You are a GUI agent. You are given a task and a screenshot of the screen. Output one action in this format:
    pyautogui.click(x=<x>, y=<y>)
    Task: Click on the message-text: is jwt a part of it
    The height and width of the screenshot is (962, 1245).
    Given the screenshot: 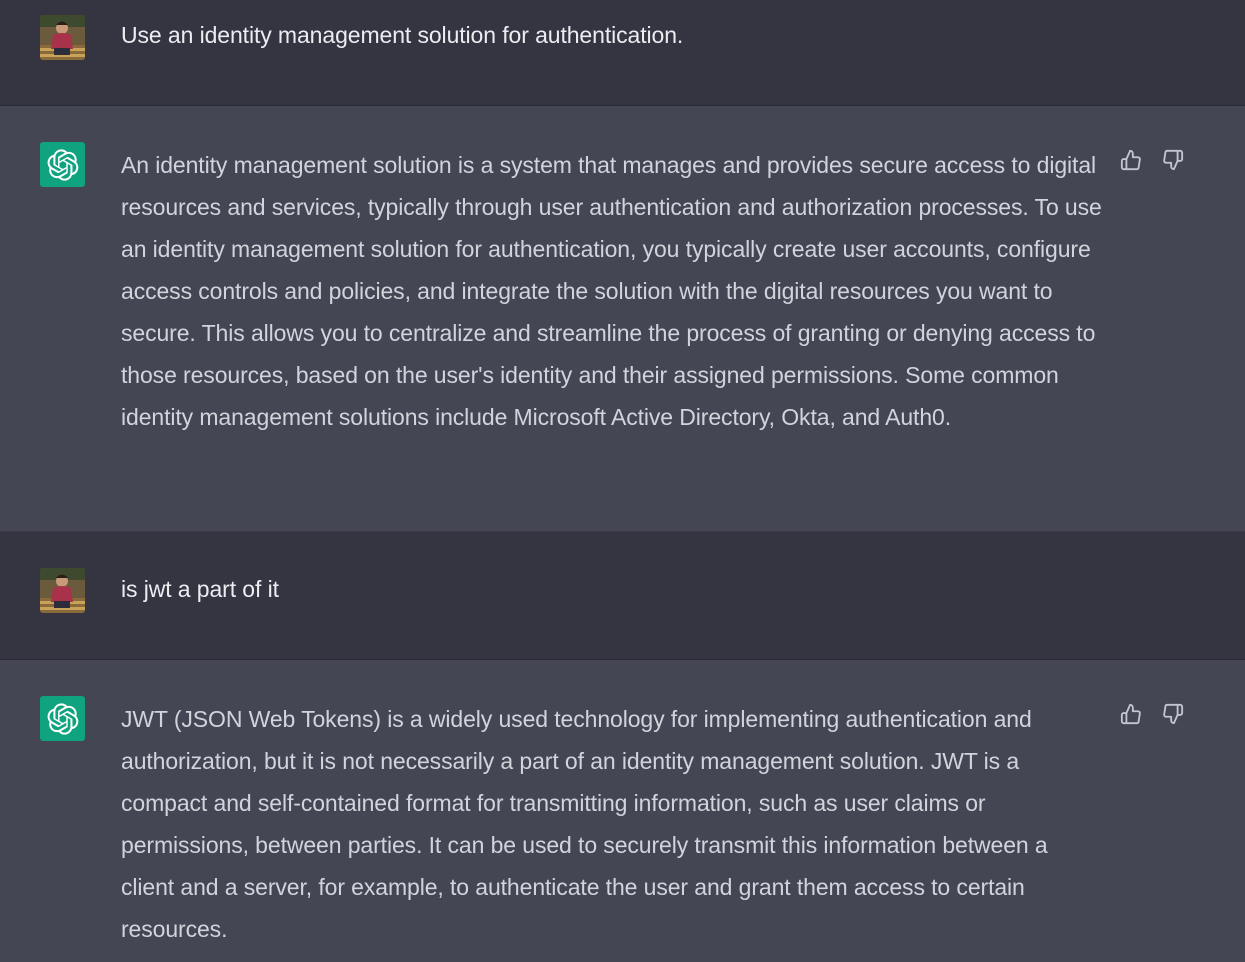 What is the action you would take?
    pyautogui.click(x=200, y=589)
    